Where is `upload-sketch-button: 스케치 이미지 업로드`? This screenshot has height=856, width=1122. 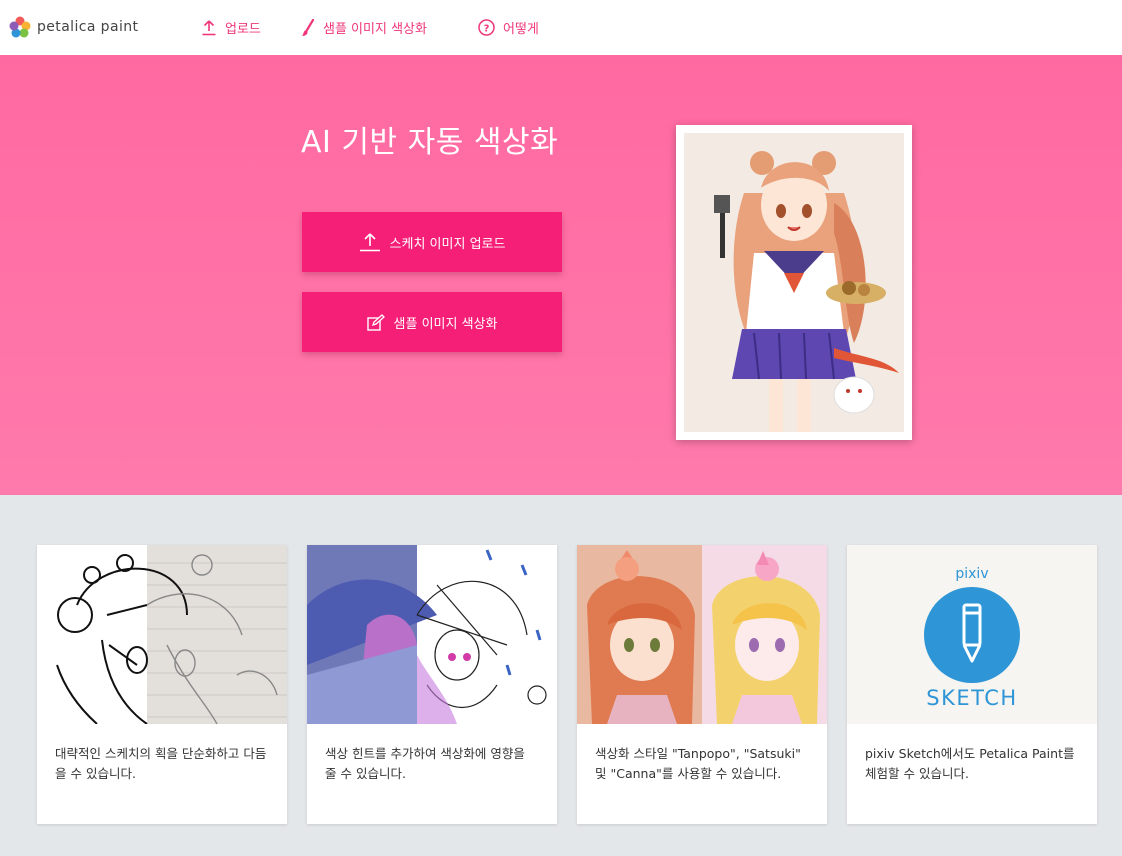 upload-sketch-button: 스케치 이미지 업로드 is located at coordinates (432, 242).